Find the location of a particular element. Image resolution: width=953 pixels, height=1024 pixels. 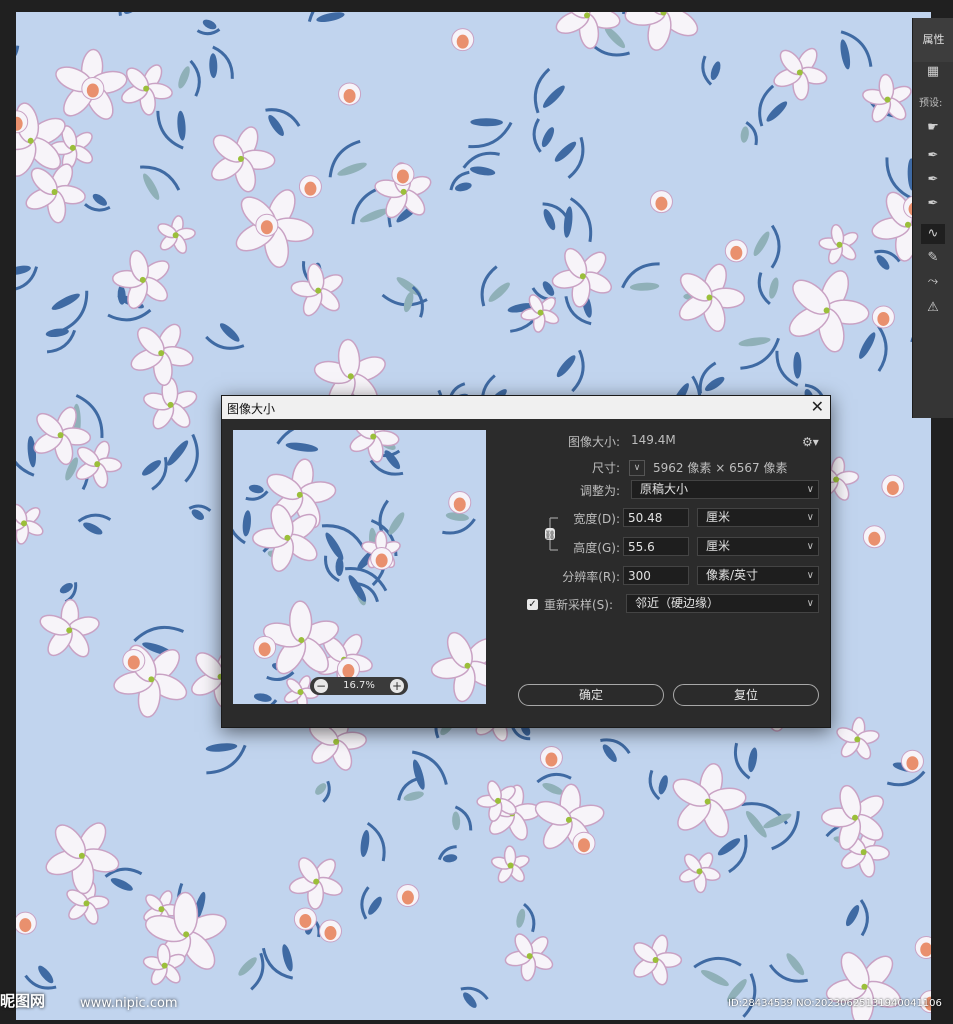

zoom-in-icon: + is located at coordinates (397, 686).